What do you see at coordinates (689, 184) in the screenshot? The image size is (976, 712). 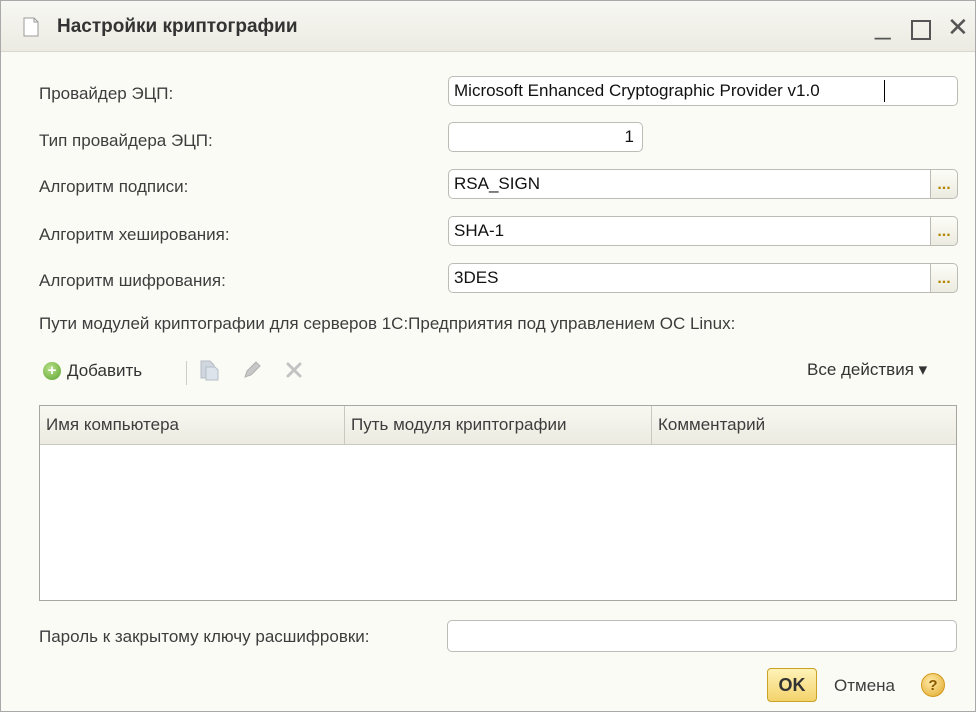 I see `sign-algorithm-input: RSA_SIGN` at bounding box center [689, 184].